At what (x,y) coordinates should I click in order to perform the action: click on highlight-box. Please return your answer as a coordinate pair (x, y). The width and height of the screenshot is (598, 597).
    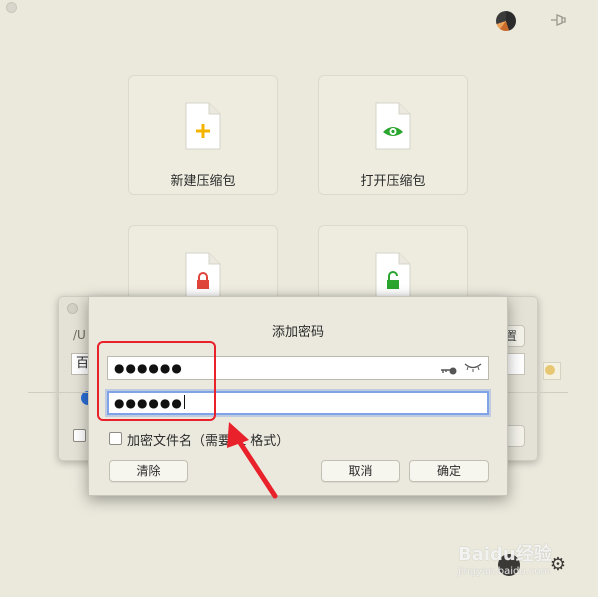
    Looking at the image, I should click on (156, 381).